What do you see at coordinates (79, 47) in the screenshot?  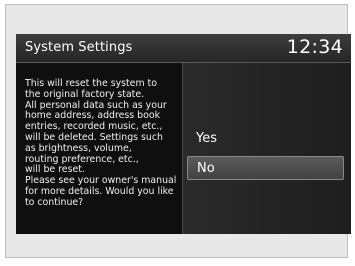 I see `screen-title: System Settings` at bounding box center [79, 47].